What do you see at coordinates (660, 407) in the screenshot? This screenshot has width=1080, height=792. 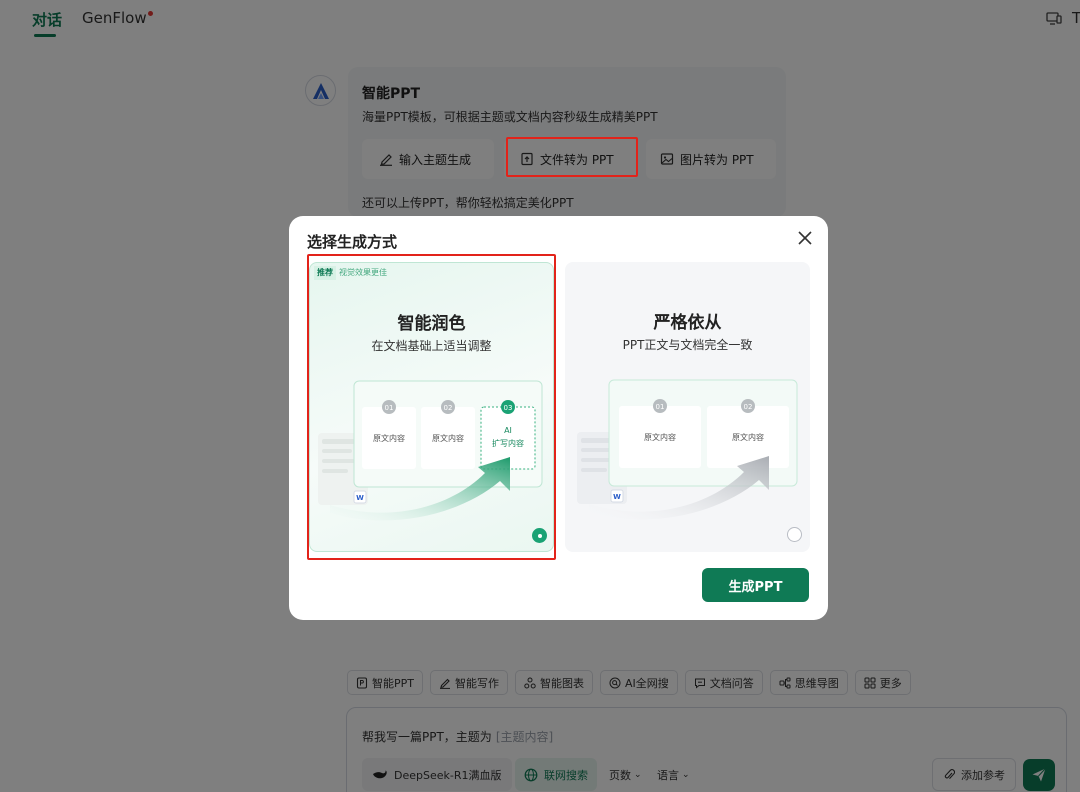 I see `step-1-number: 01` at bounding box center [660, 407].